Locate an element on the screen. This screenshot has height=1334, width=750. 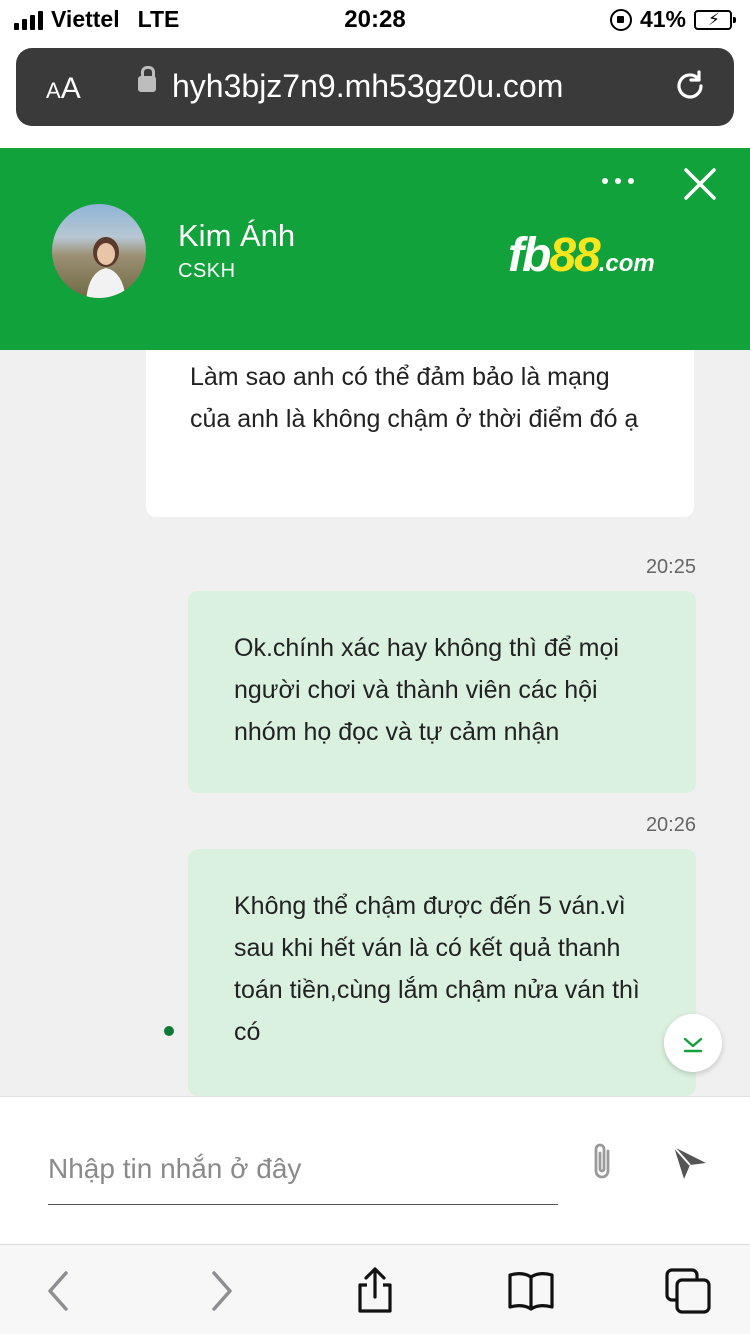
message-composer is located at coordinates (375, 1170).